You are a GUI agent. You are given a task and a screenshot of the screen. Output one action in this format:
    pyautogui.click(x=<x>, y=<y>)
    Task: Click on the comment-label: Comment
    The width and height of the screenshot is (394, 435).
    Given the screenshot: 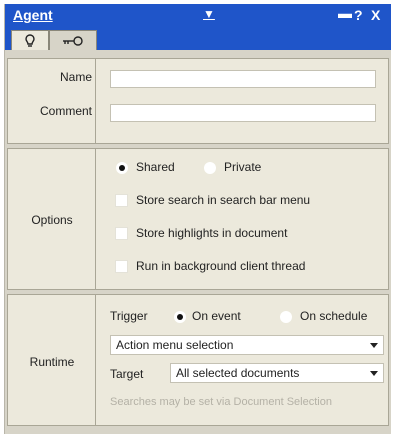 What is the action you would take?
    pyautogui.click(x=65, y=111)
    